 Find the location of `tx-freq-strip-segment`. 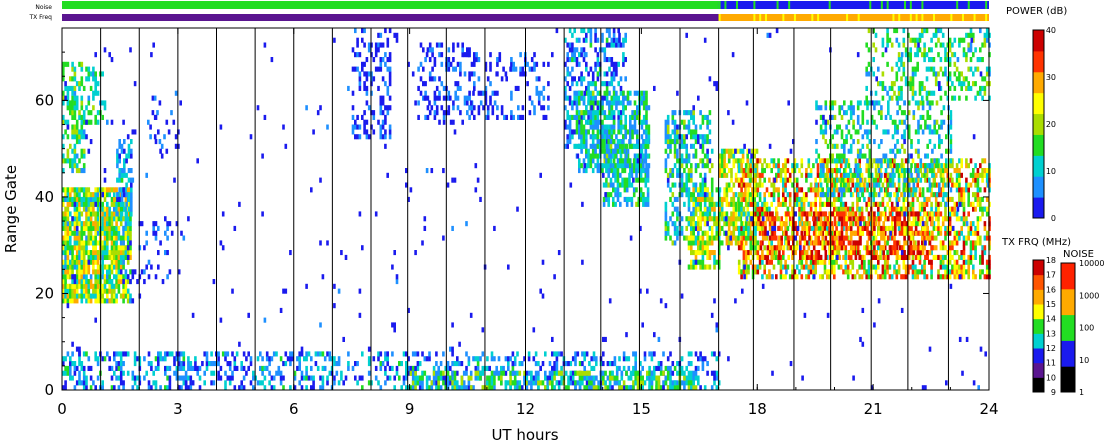

tx-freq-strip-segment is located at coordinates (974, 17).